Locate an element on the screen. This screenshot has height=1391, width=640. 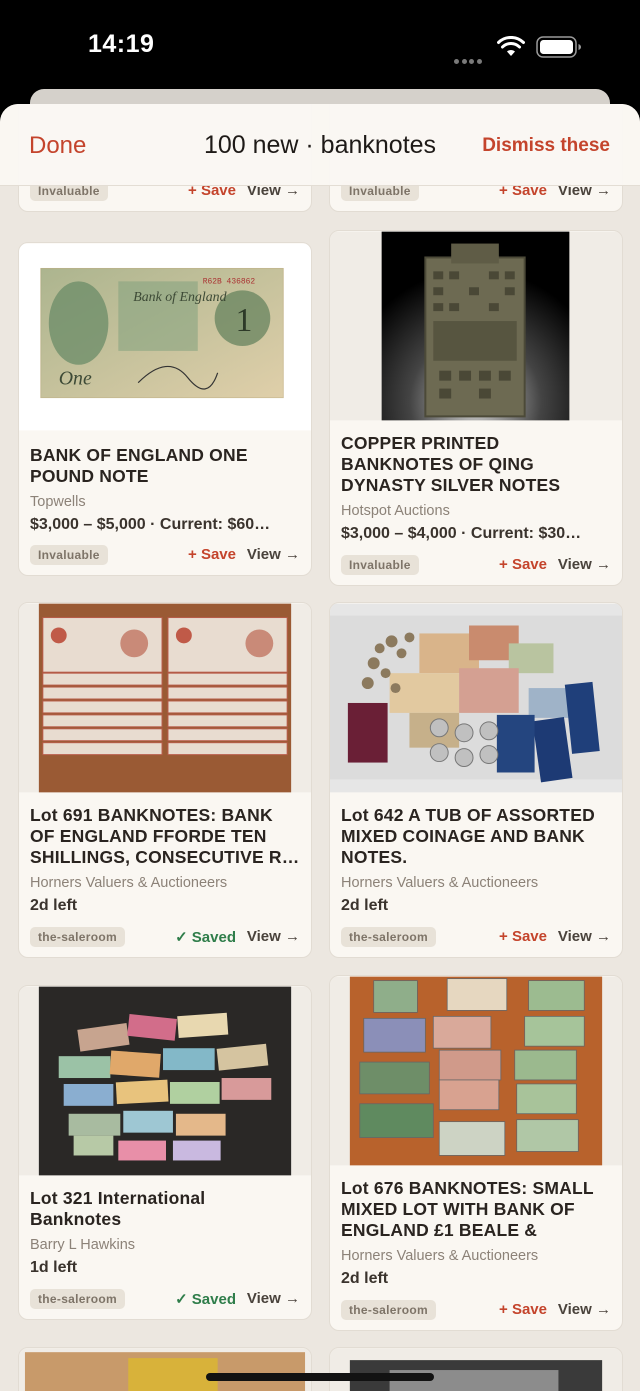
lot-image: 1 Bank of England One R62B 436862 is located at coordinates (165, 337).